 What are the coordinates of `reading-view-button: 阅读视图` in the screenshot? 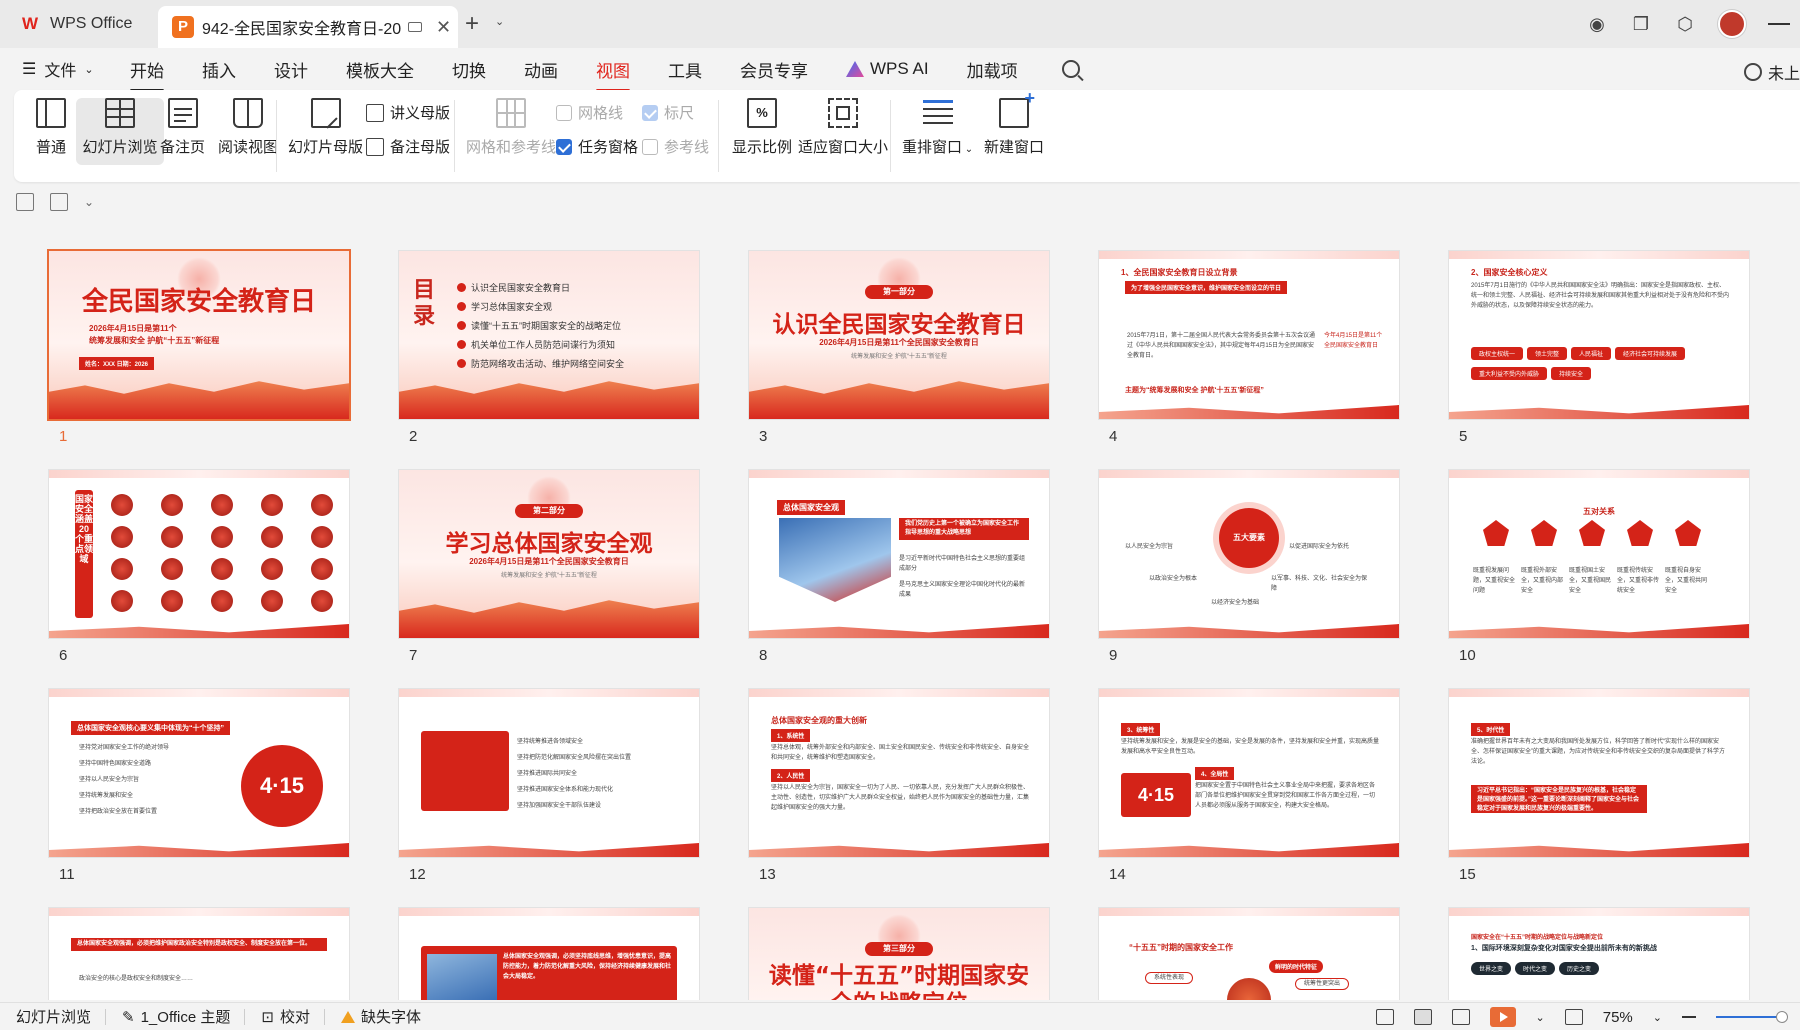 It's located at (248, 127).